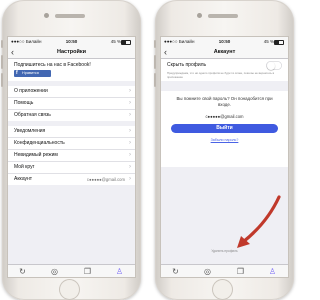  Describe the element at coordinates (17, 73) in the screenshot. I see `facebook-icon: f` at that location.